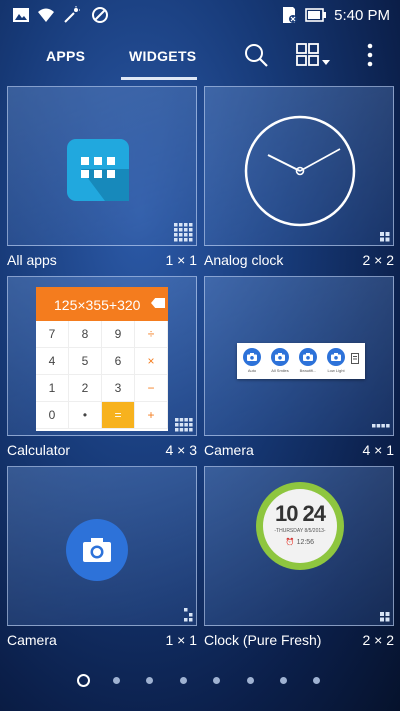 Image resolution: width=400 pixels, height=711 pixels. What do you see at coordinates (98, 170) in the screenshot?
I see `all-apps-icon` at bounding box center [98, 170].